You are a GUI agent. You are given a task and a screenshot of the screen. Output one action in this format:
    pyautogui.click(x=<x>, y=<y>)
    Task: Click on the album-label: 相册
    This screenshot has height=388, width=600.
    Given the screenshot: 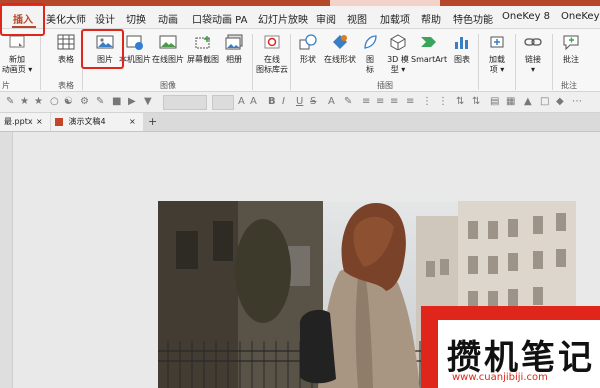 What is the action you would take?
    pyautogui.click(x=234, y=59)
    